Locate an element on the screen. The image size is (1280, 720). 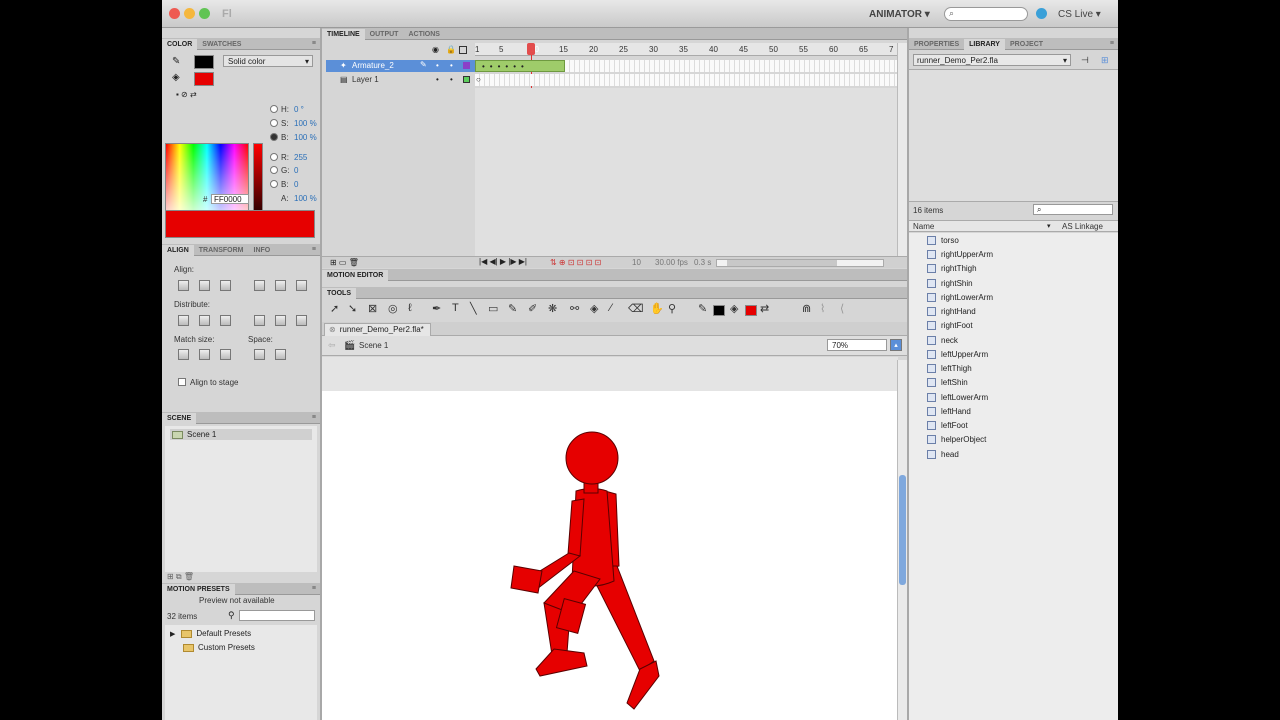
3d-rotation-tool-icon: ◎ is located at coordinates (393, 308).